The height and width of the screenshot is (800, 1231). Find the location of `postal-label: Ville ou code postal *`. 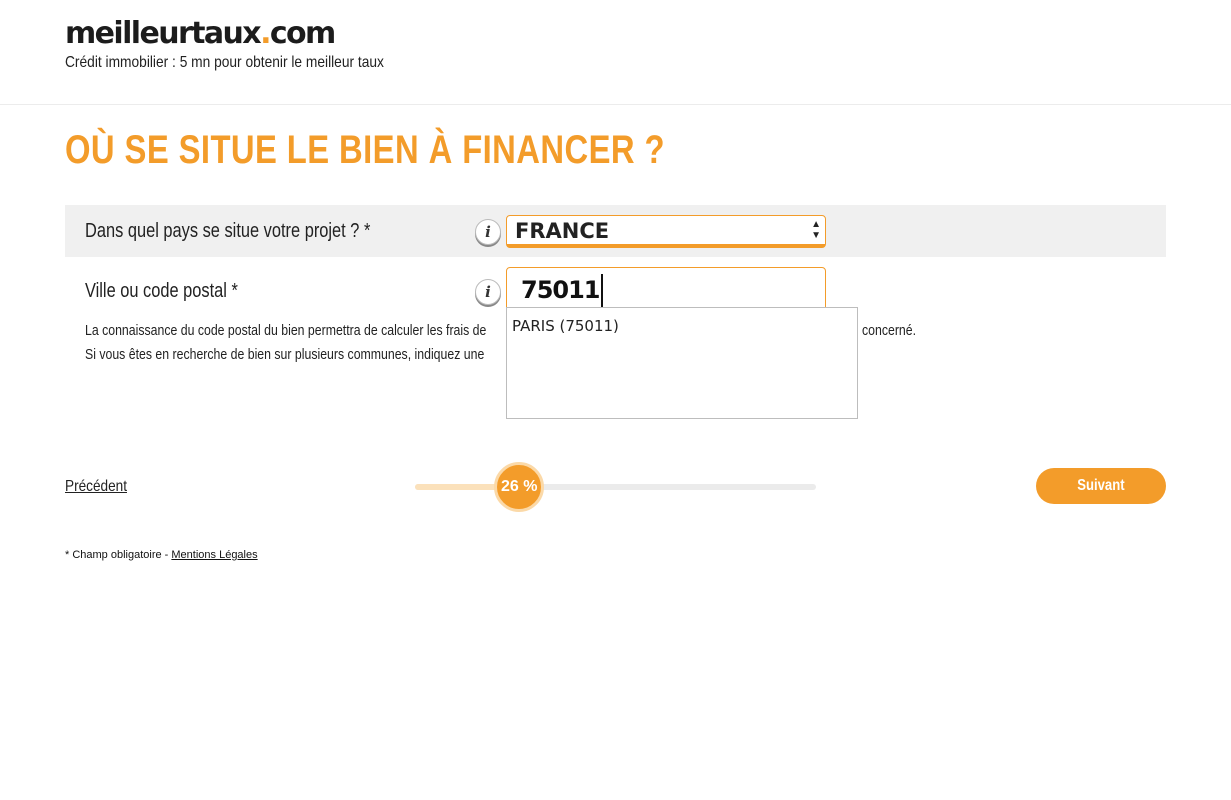

postal-label: Ville ou code postal * is located at coordinates (161, 291).